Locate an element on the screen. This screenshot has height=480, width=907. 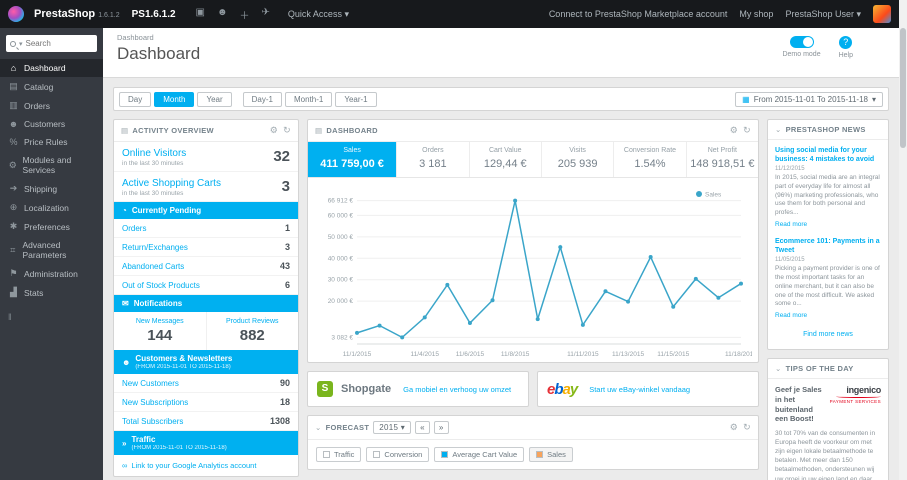
demo-mode-toggle is located at coordinates (801, 42).